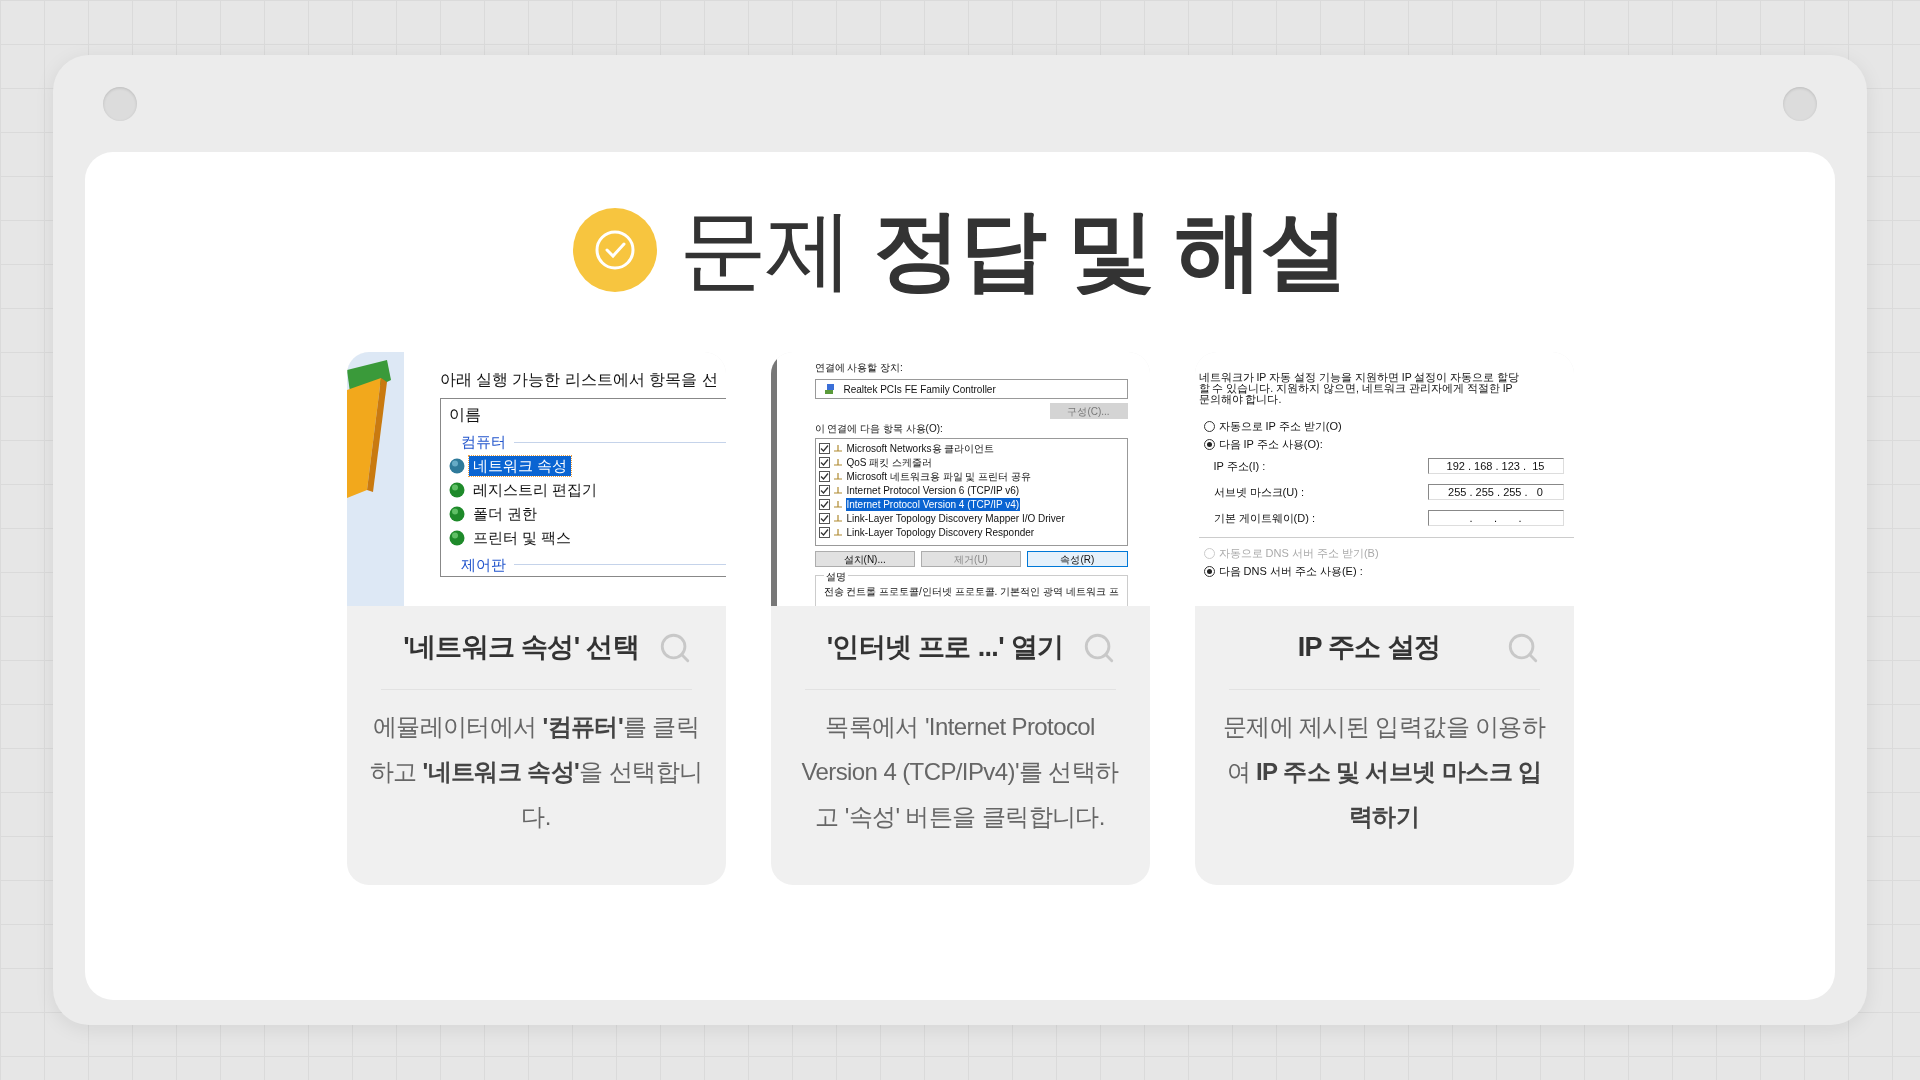  Describe the element at coordinates (1495, 492) in the screenshot. I see `ip-field: 255 . 255 . 255 . 0` at that location.